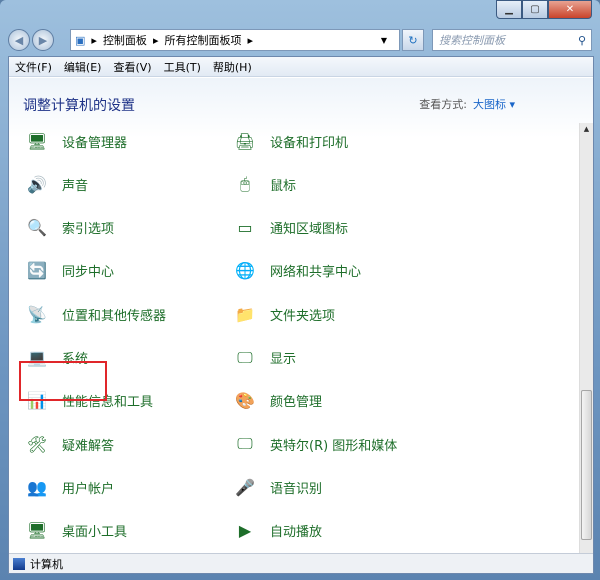  What do you see at coordinates (316, 273) in the screenshot?
I see `item-label: 网络和共享中心` at bounding box center [316, 273].